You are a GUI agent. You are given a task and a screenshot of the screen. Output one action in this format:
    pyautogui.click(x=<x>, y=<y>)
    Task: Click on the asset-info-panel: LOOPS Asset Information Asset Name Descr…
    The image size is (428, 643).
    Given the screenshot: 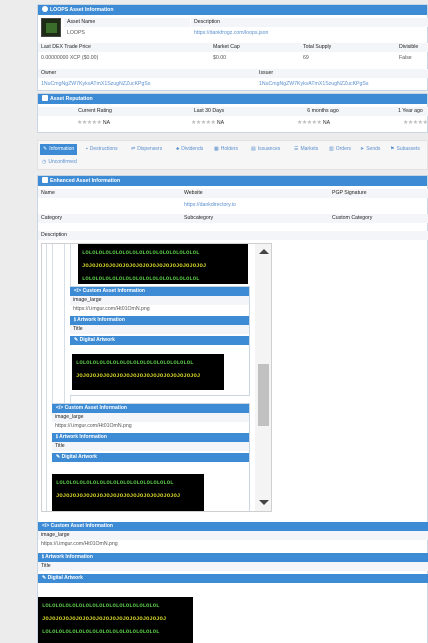 What is the action you would take?
    pyautogui.click(x=232, y=47)
    